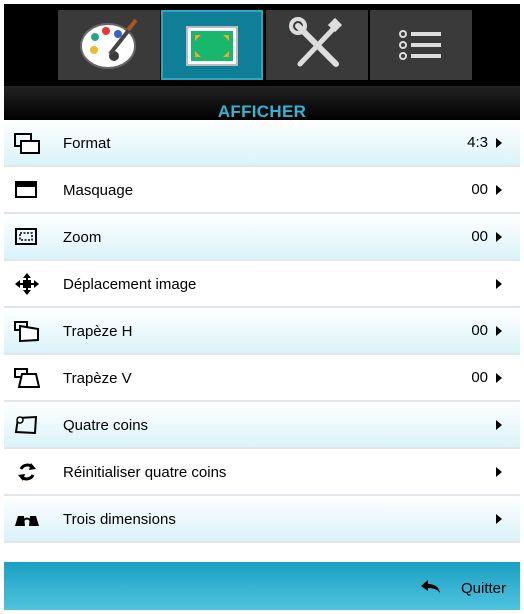 Image resolution: width=524 pixels, height=614 pixels. I want to click on list-icon, so click(420, 45).